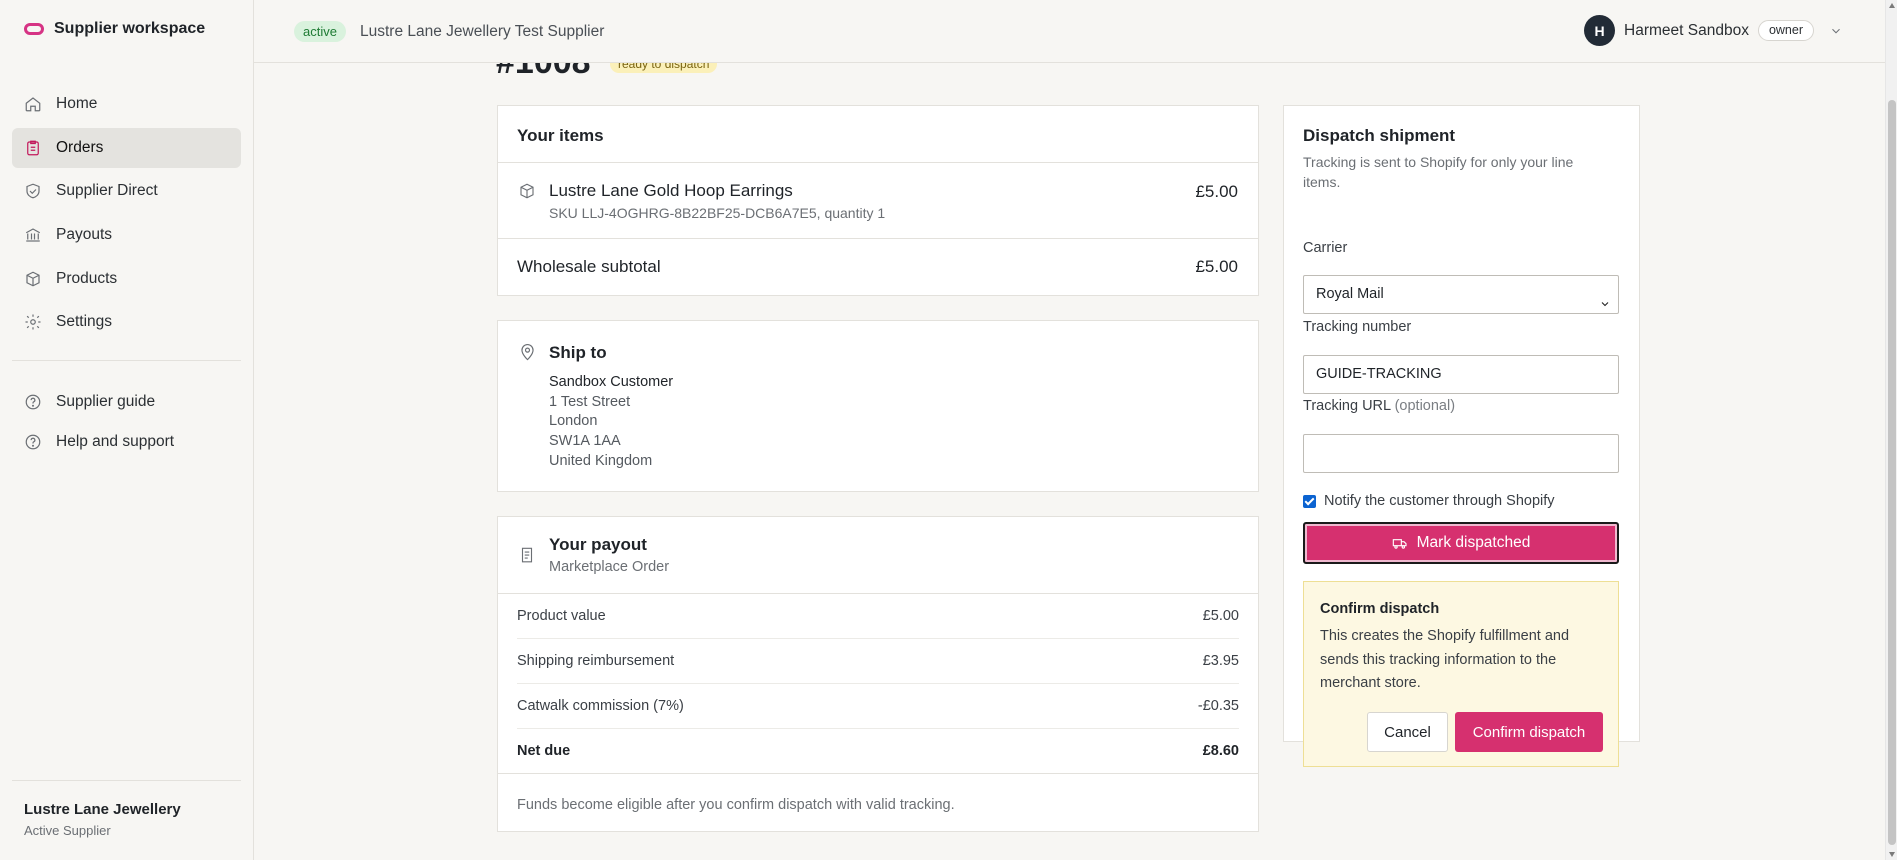 Image resolution: width=1897 pixels, height=860 pixels. Describe the element at coordinates (1216, 191) in the screenshot. I see `item-price: £5.00` at that location.